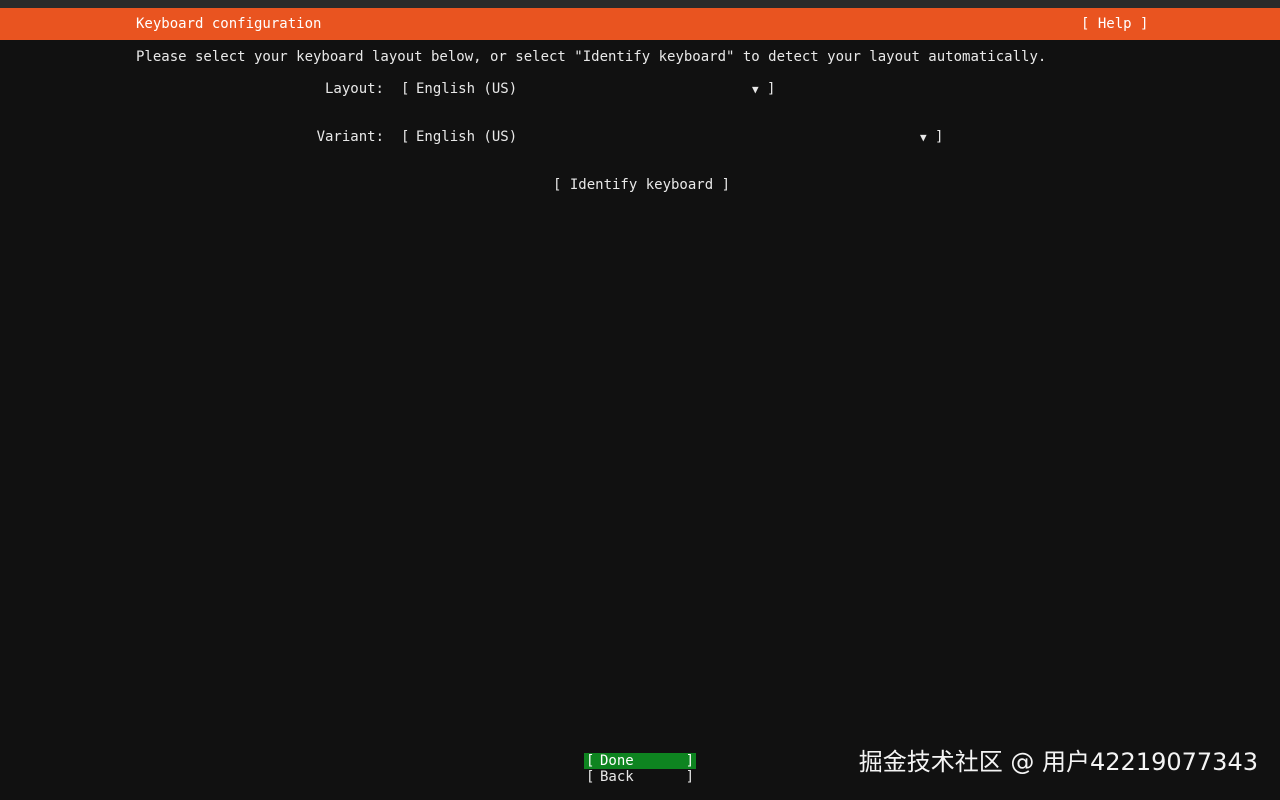  What do you see at coordinates (771, 89) in the screenshot?
I see `layout-dropdown-close-bracket: ]` at bounding box center [771, 89].